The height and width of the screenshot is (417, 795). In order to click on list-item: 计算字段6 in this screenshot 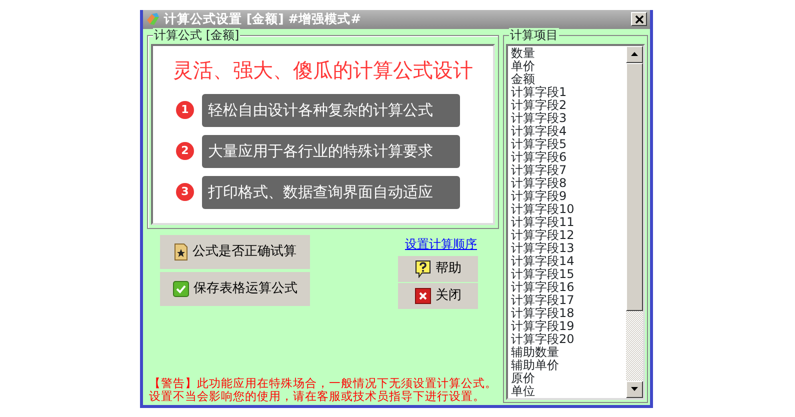, I will do `click(568, 157)`.